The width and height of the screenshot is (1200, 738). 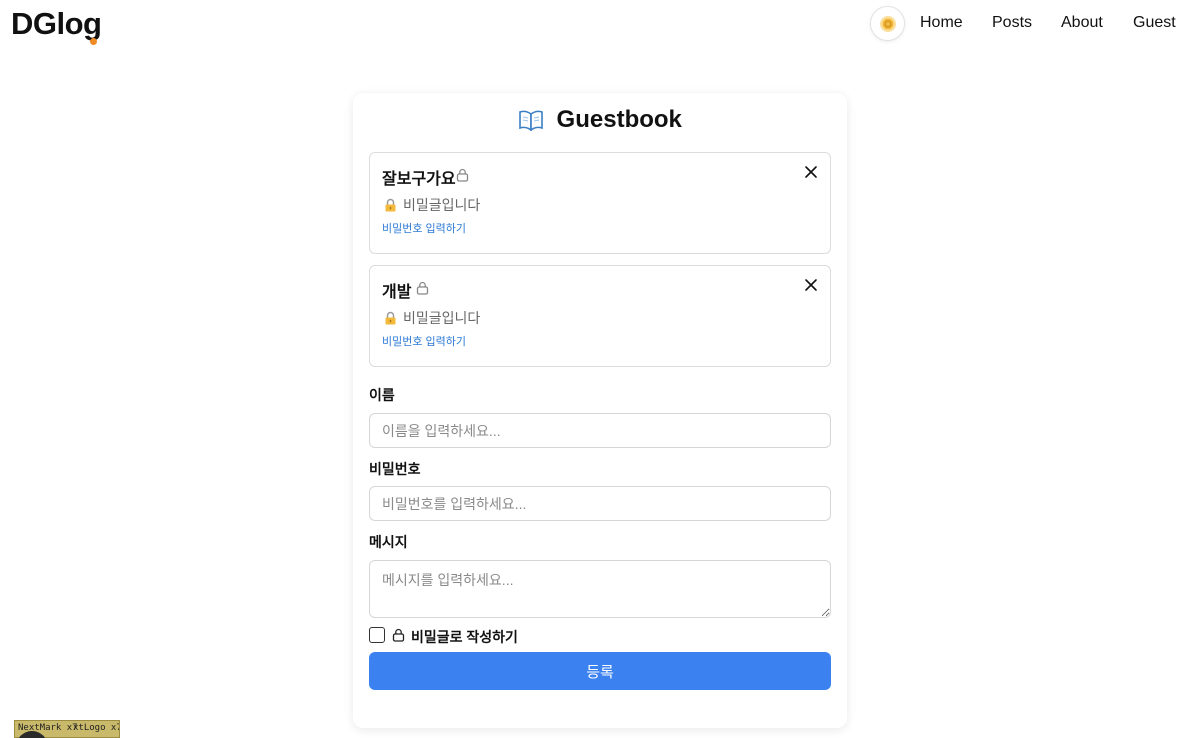 What do you see at coordinates (531, 120) in the screenshot?
I see `book-icon` at bounding box center [531, 120].